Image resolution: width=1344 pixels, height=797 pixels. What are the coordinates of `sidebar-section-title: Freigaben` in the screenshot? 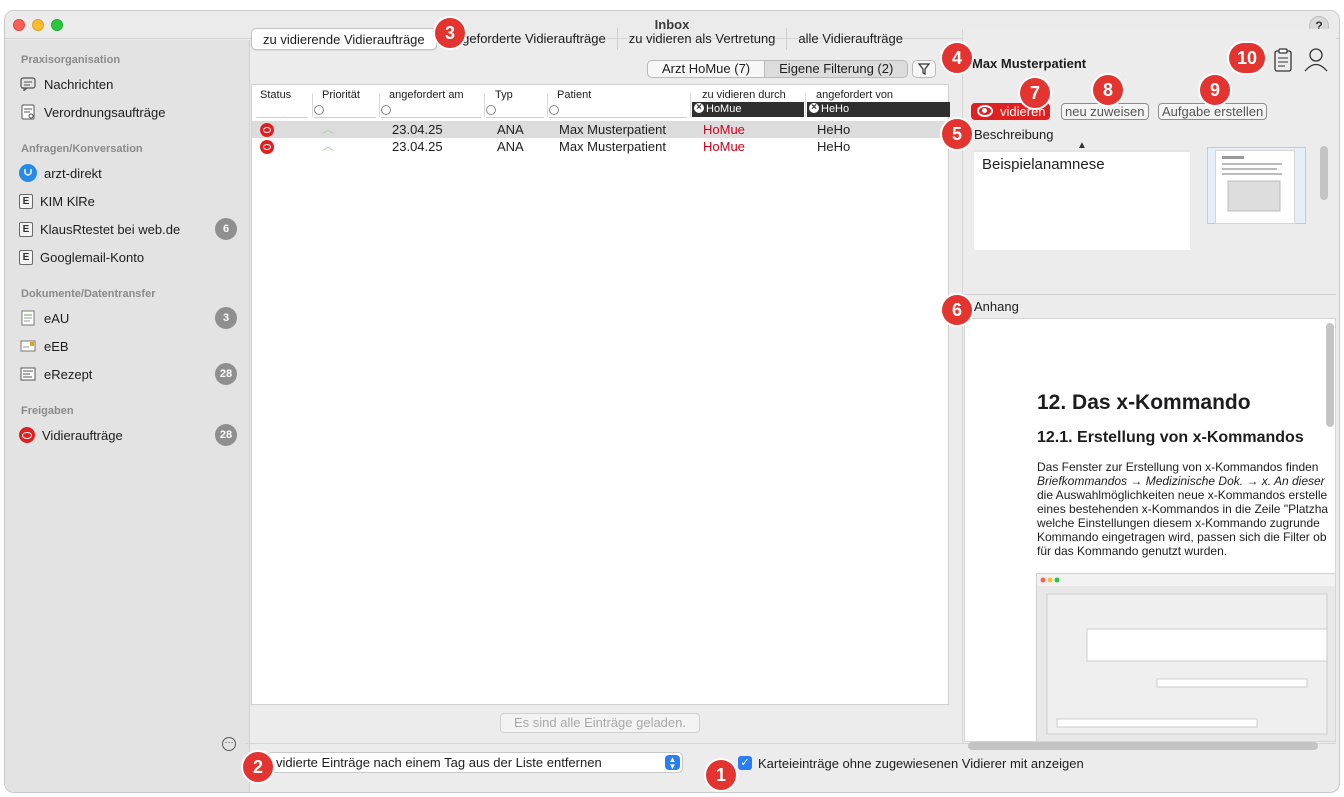 It's located at (47, 411).